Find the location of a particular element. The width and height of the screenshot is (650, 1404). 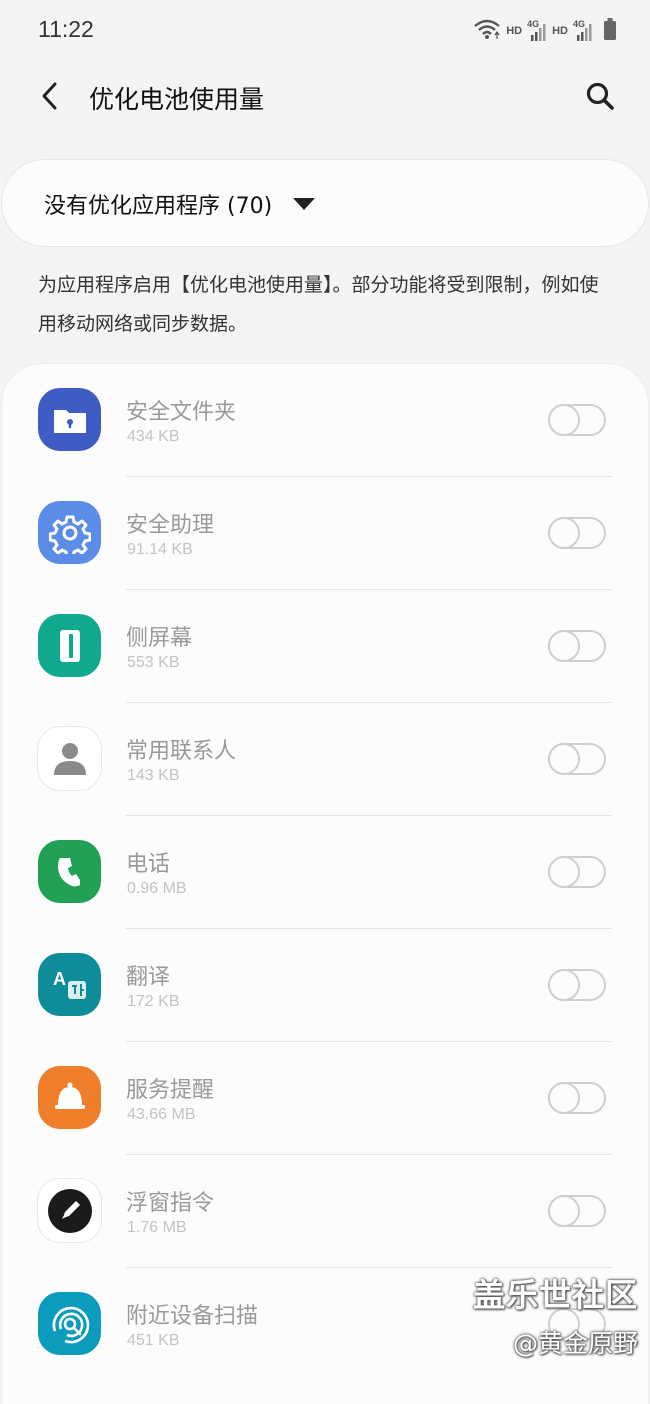

search-icon is located at coordinates (600, 96).